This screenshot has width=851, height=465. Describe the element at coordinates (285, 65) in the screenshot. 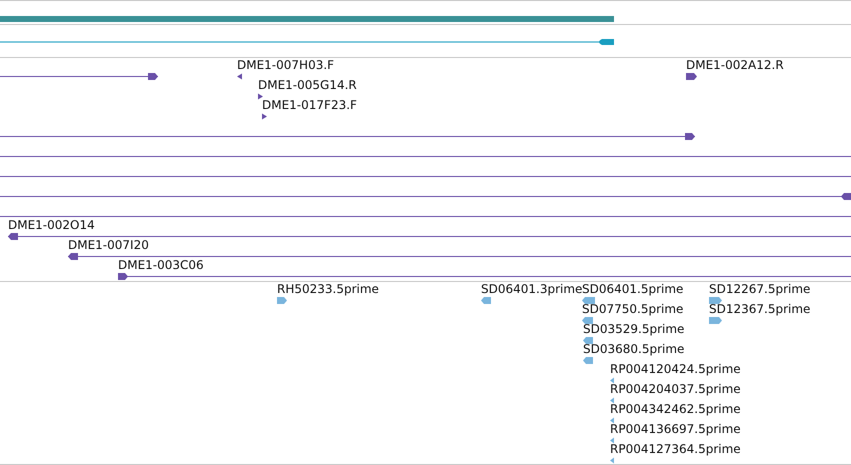

I see `feature-label: DME1-007H03.F` at that location.